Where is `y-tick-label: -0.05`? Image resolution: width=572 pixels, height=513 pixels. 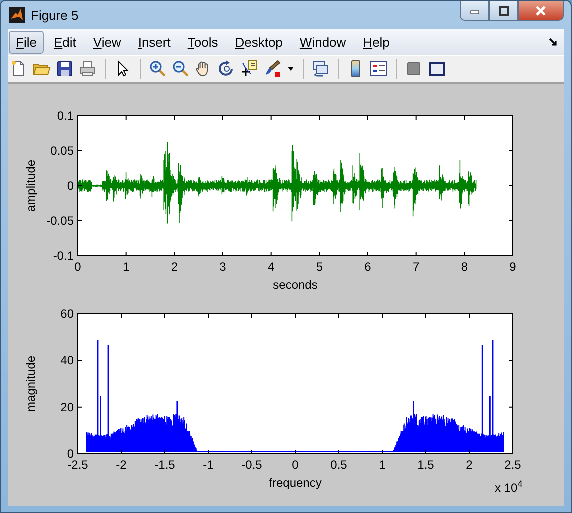
y-tick-label: -0.05 is located at coordinates (60, 221).